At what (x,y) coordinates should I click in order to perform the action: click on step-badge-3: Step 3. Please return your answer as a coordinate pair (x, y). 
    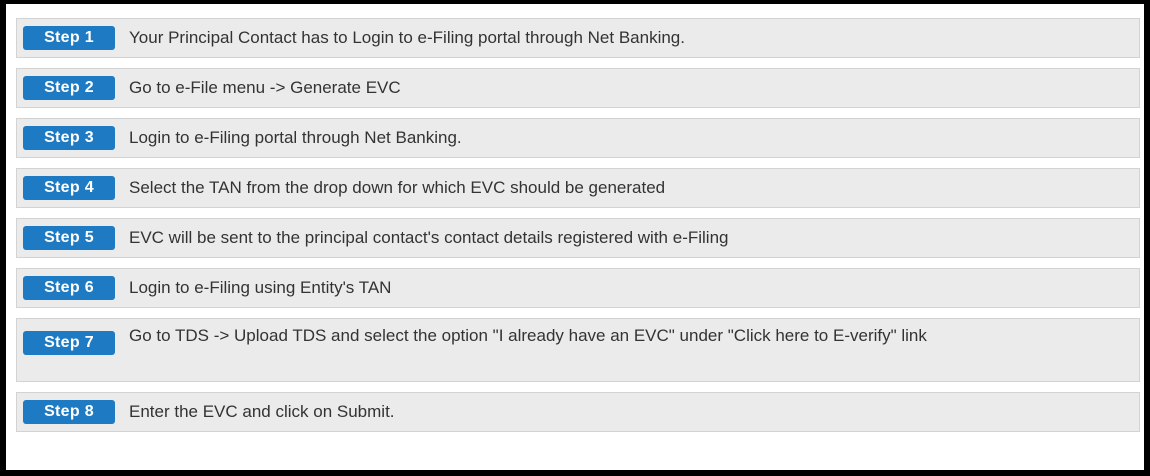
    Looking at the image, I should click on (69, 138).